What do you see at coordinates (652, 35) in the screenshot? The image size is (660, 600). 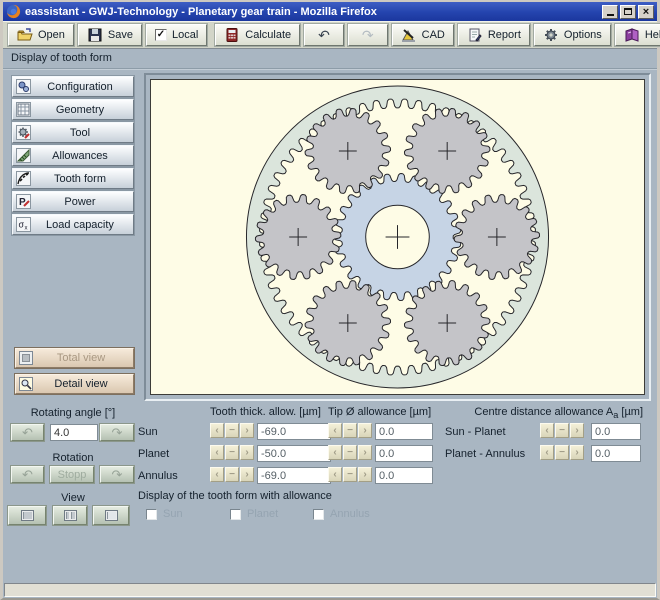 I see `help-label: Help` at bounding box center [652, 35].